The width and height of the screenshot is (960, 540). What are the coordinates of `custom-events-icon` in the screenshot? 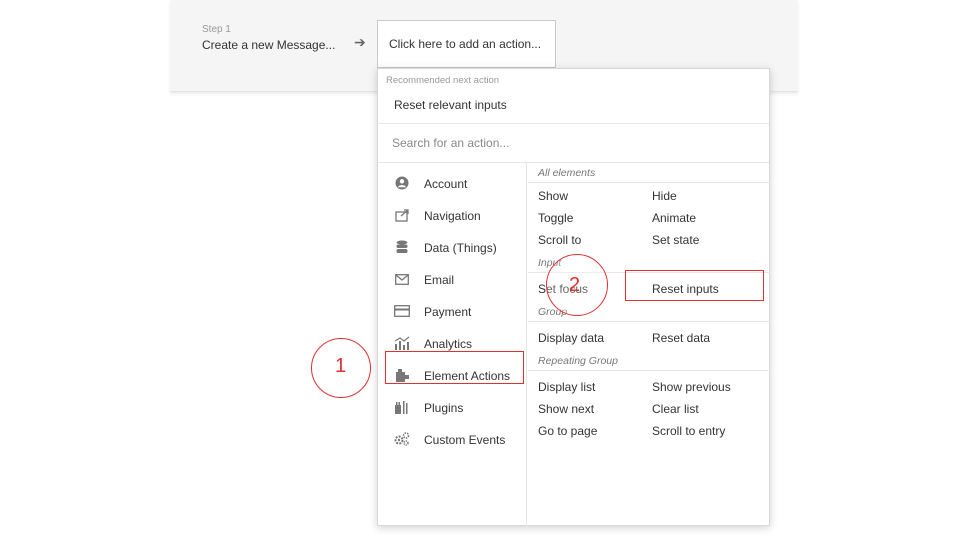 It's located at (402, 439).